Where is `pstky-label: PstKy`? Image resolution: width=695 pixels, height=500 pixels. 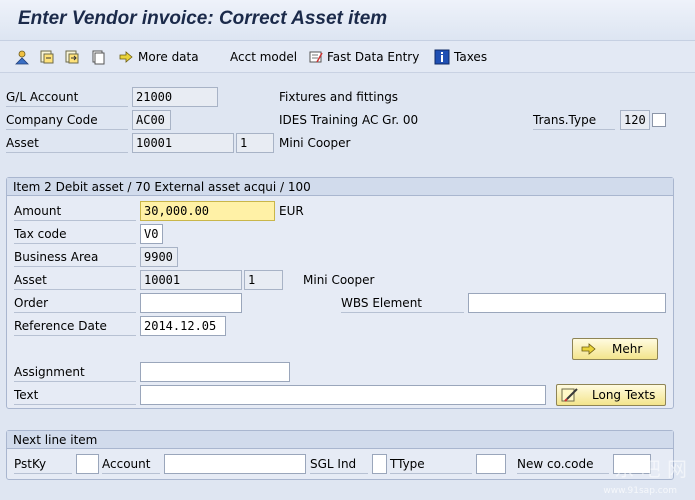
pstky-label: PstKy is located at coordinates (43, 464).